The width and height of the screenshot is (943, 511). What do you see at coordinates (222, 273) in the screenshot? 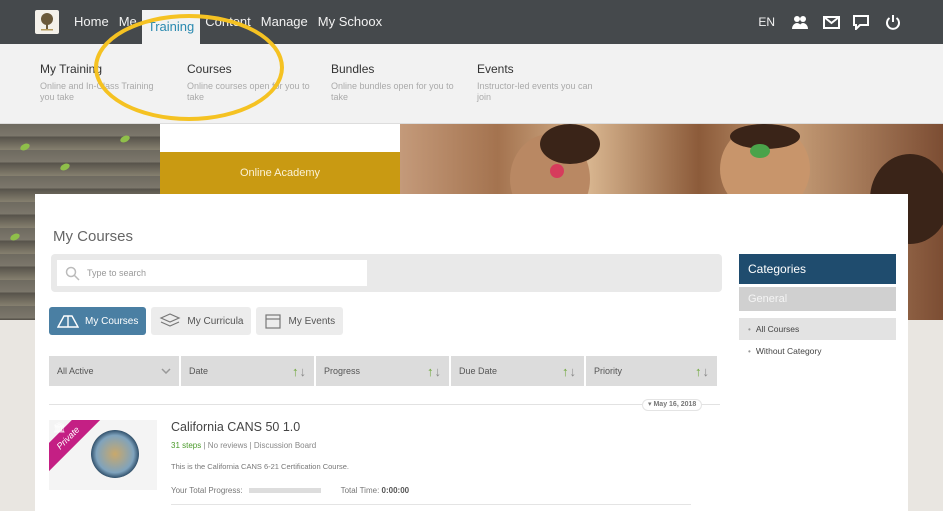
I see `search-input` at bounding box center [222, 273].